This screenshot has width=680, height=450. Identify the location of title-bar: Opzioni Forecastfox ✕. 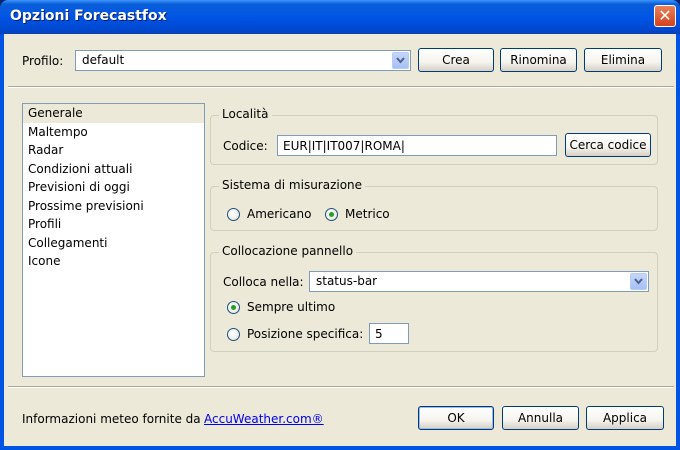
(340, 17).